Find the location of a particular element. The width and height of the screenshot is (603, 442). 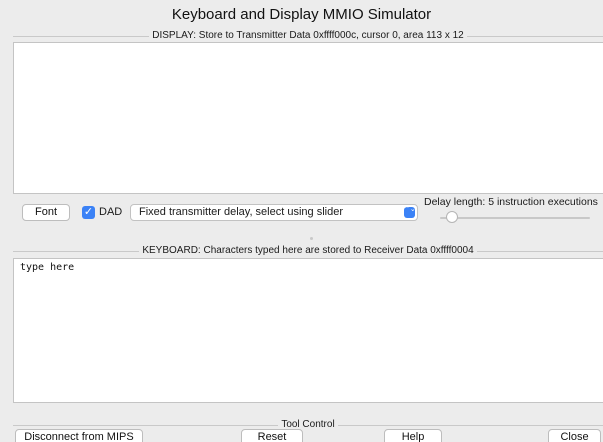

split-pane-divider-handle is located at coordinates (311, 238).